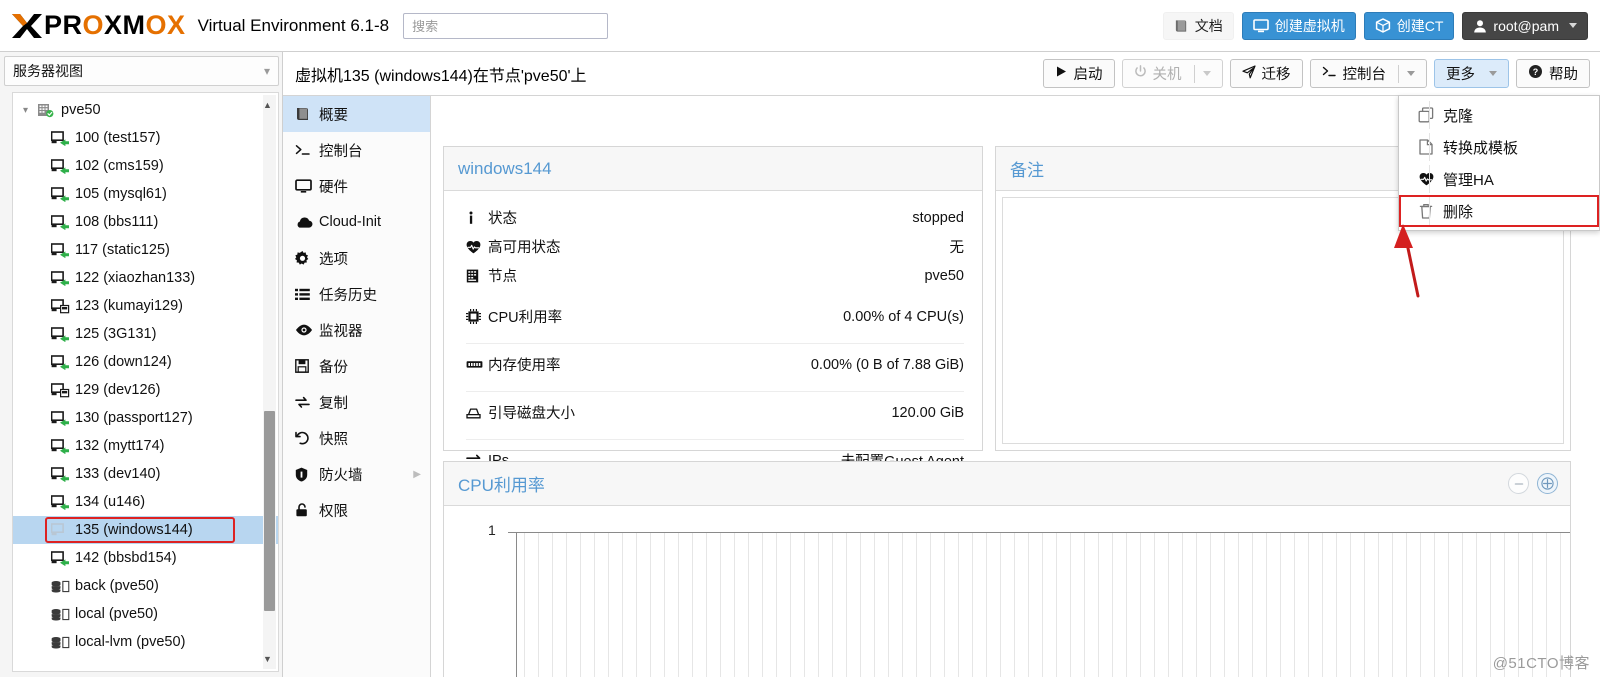 Image resolution: width=1600 pixels, height=677 pixels. Describe the element at coordinates (1409, 25) in the screenshot. I see `create-ct-button: 创建CT` at that location.